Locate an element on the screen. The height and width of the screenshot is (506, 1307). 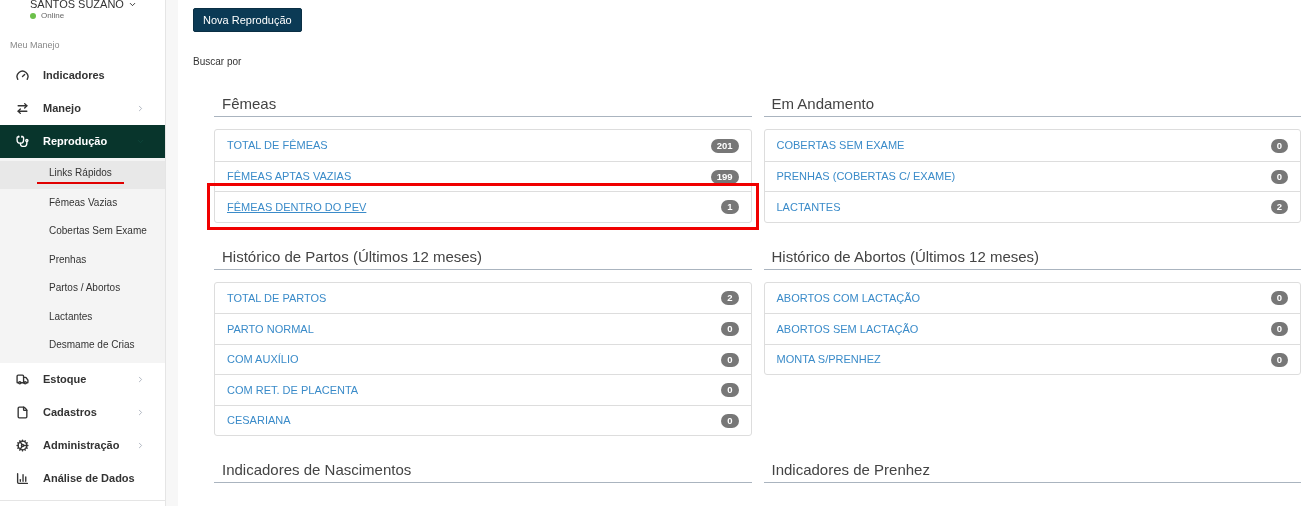
arrows-icon is located at coordinates (22, 108).